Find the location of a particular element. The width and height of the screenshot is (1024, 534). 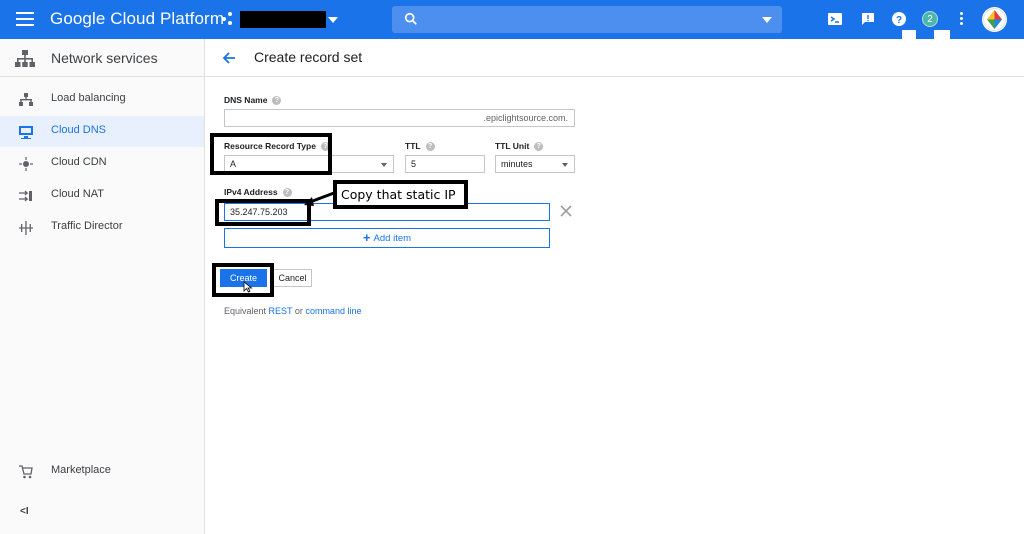

cart-icon is located at coordinates (26, 472).